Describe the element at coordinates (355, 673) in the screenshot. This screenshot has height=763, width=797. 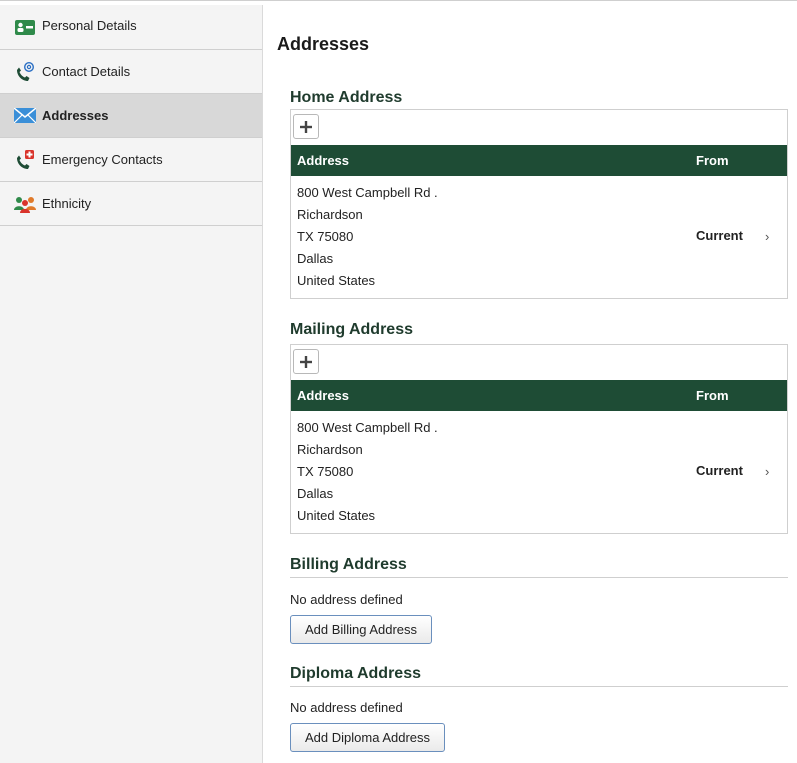
I see `diploma-address-title: Diploma Address` at that location.